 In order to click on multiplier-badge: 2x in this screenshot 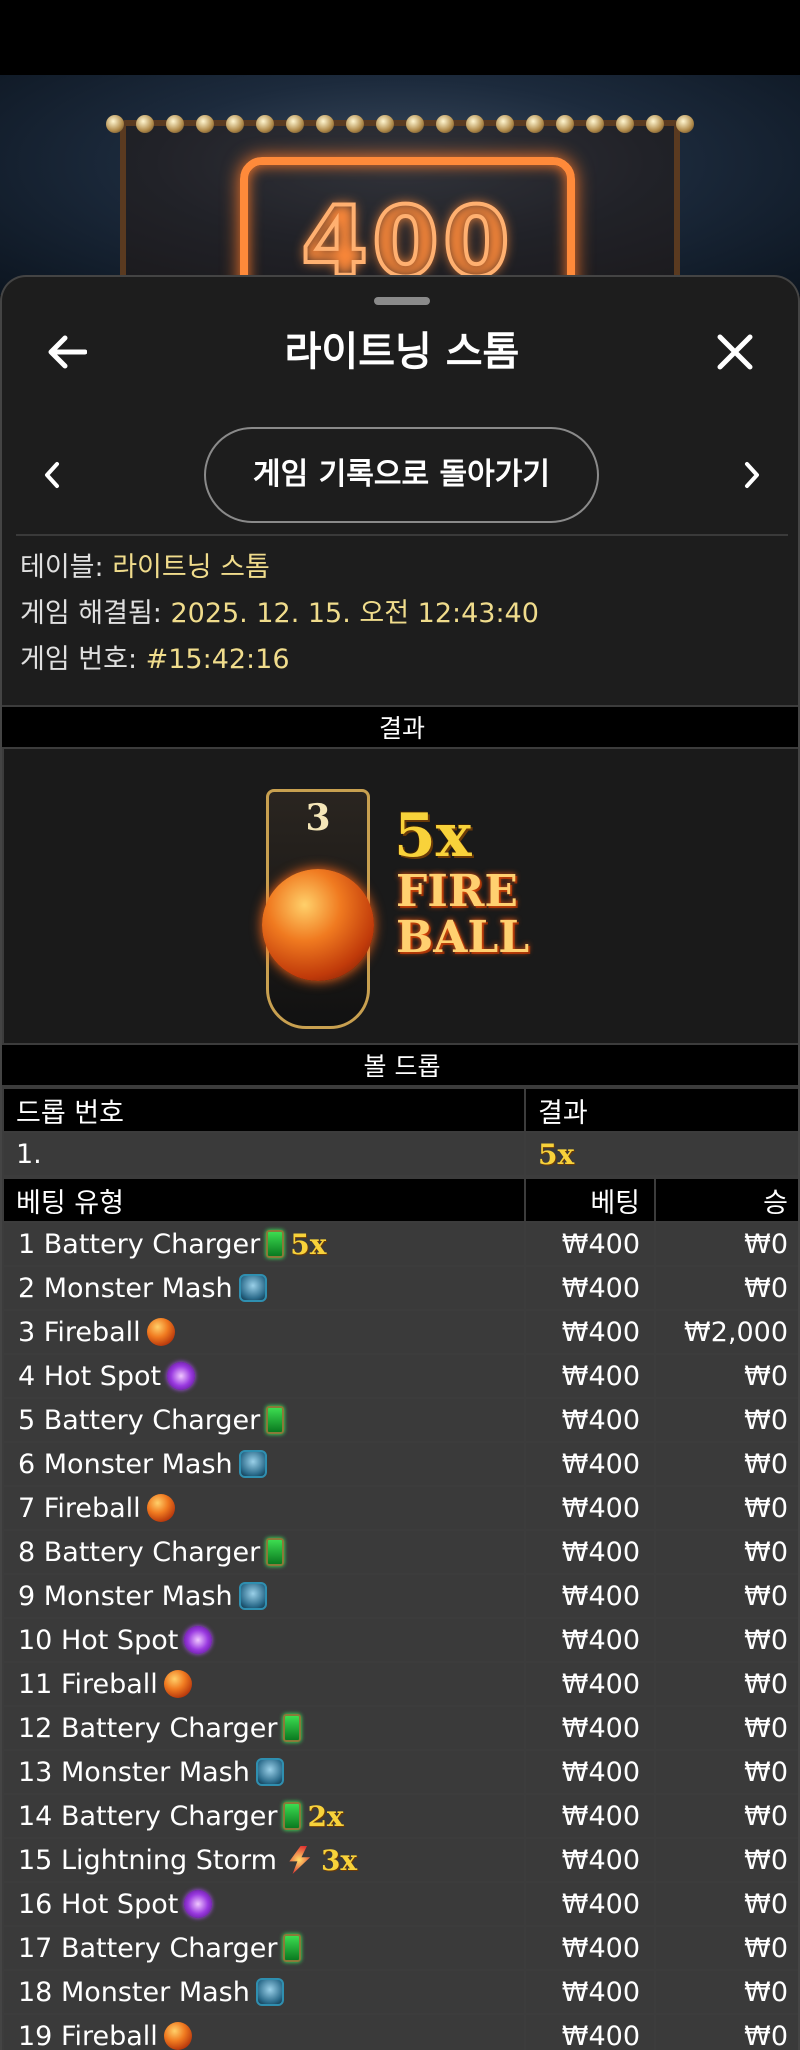, I will do `click(325, 1816)`.